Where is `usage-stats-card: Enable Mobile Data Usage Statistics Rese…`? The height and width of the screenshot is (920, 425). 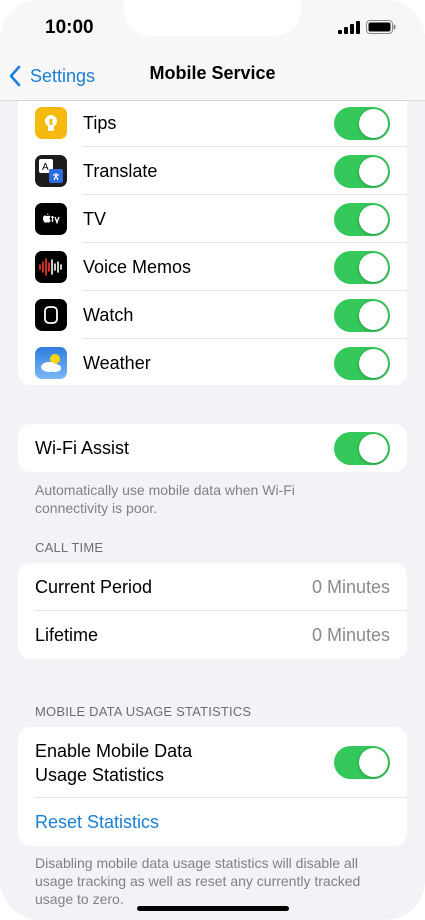 usage-stats-card: Enable Mobile Data Usage Statistics Rese… is located at coordinates (212, 786).